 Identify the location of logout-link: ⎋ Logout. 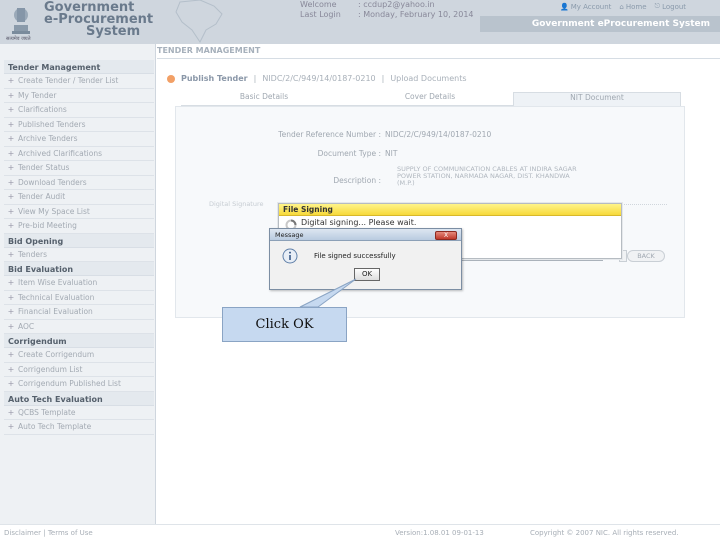
(671, 6).